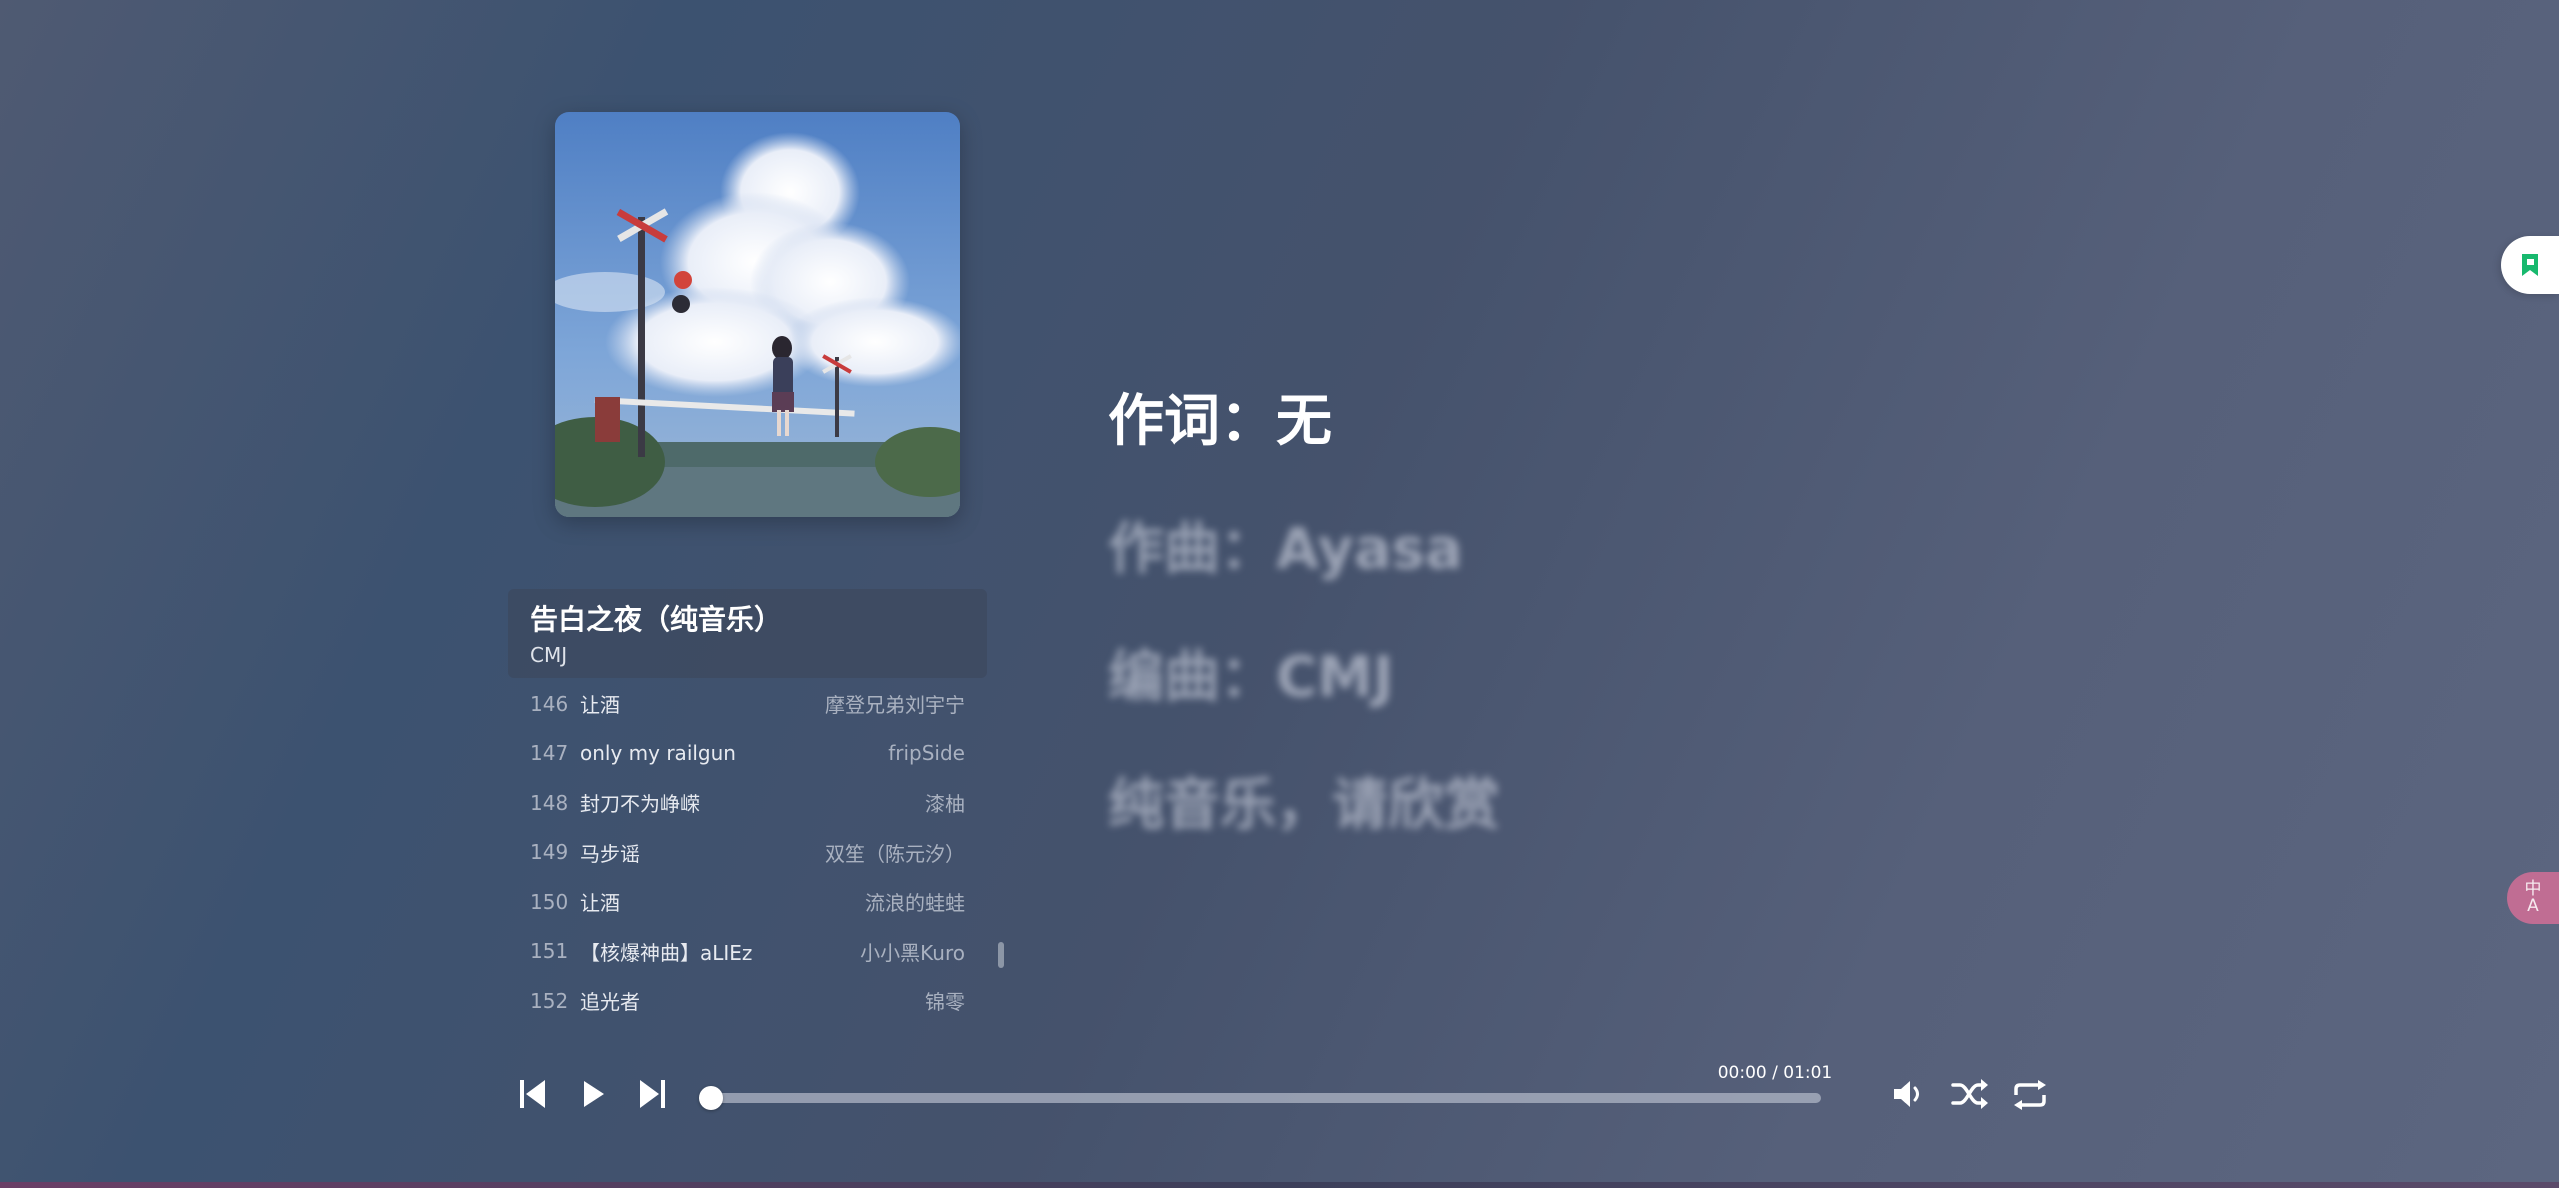  I want to click on playlist-row: 146 让酒 摩登兄弟刘宇宁, so click(747, 704).